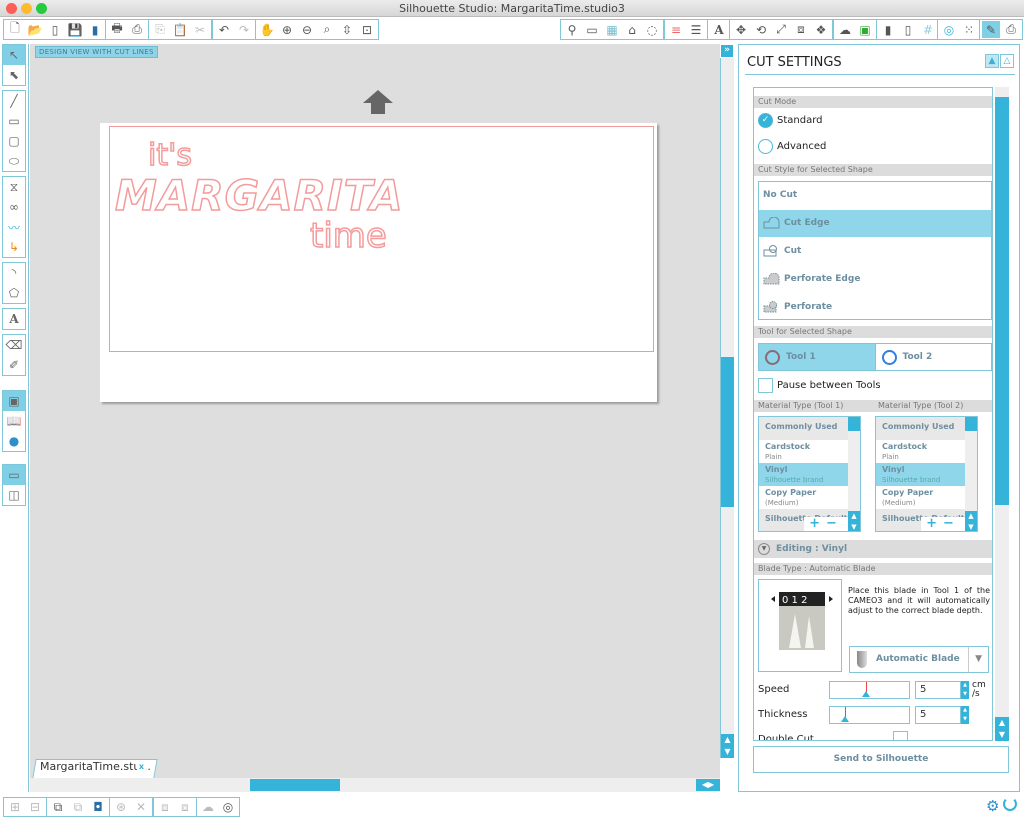 The width and height of the screenshot is (1024, 819). Describe the element at coordinates (14, 401) in the screenshot. I see `design-view-icon: ▣` at that location.